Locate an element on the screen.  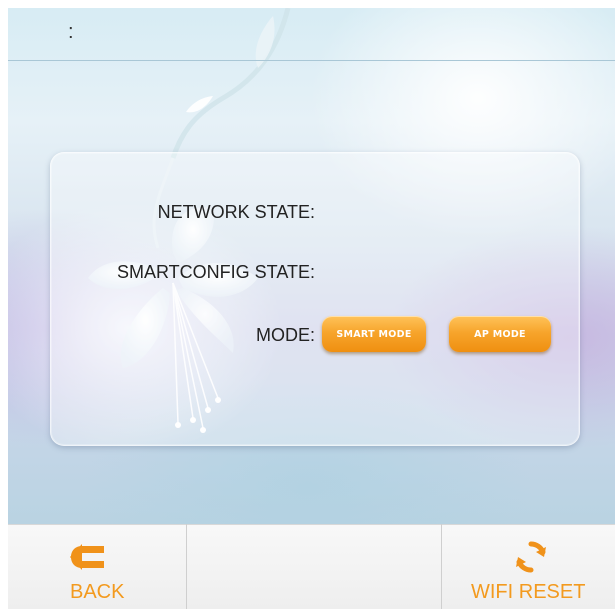
network-state-label: NETWORK STATE: is located at coordinates (236, 212).